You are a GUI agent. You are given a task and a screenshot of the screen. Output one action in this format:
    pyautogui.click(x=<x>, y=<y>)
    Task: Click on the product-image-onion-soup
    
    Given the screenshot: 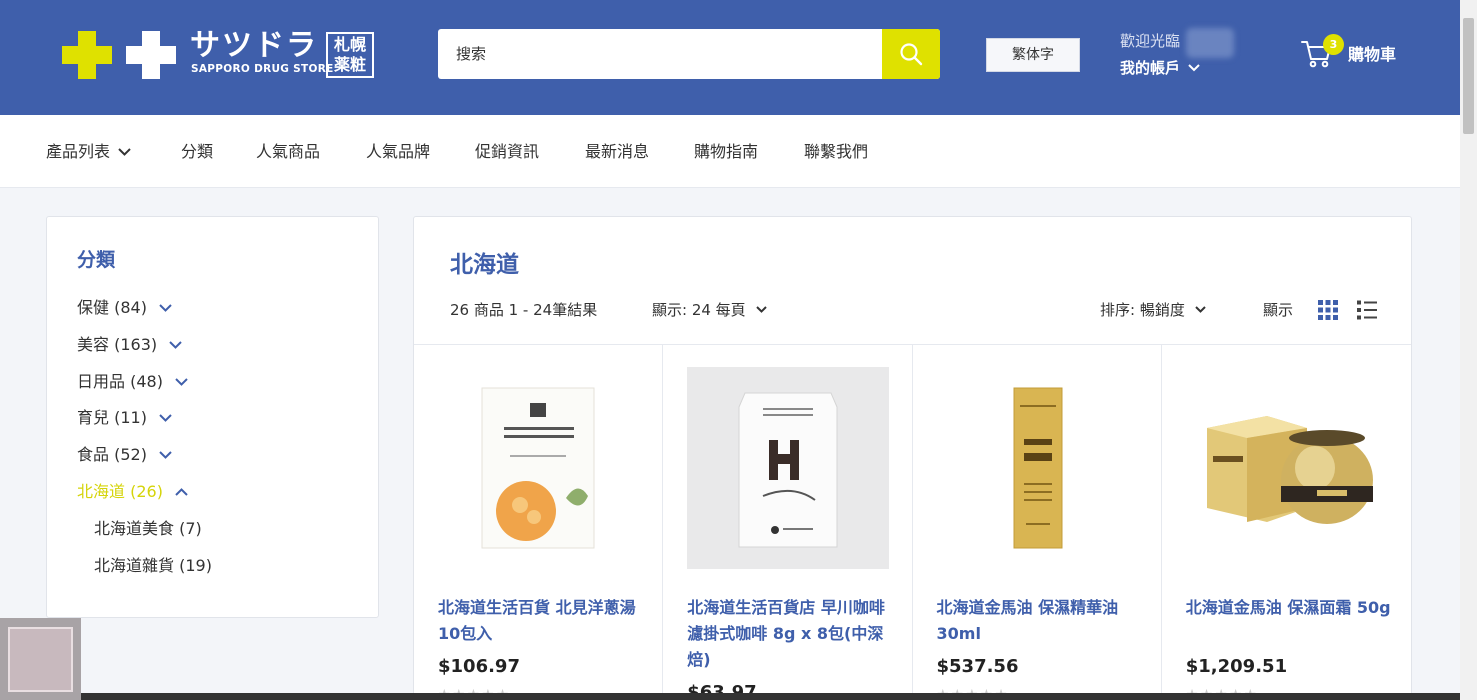 What is the action you would take?
    pyautogui.click(x=539, y=468)
    